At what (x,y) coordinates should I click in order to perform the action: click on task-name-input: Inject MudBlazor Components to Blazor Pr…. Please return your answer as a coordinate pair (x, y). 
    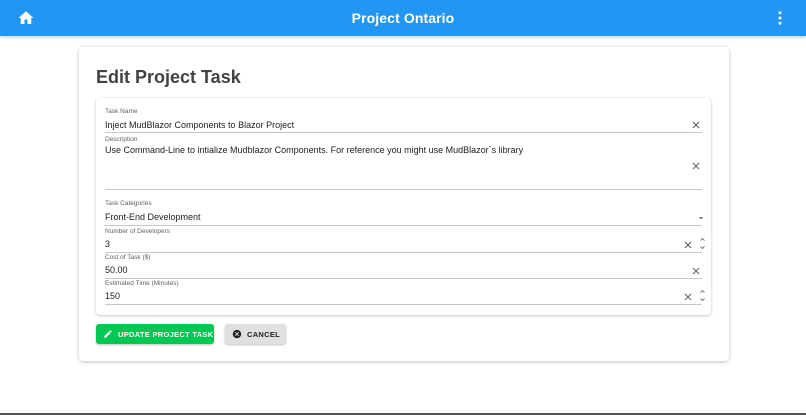
    Looking at the image, I should click on (199, 125).